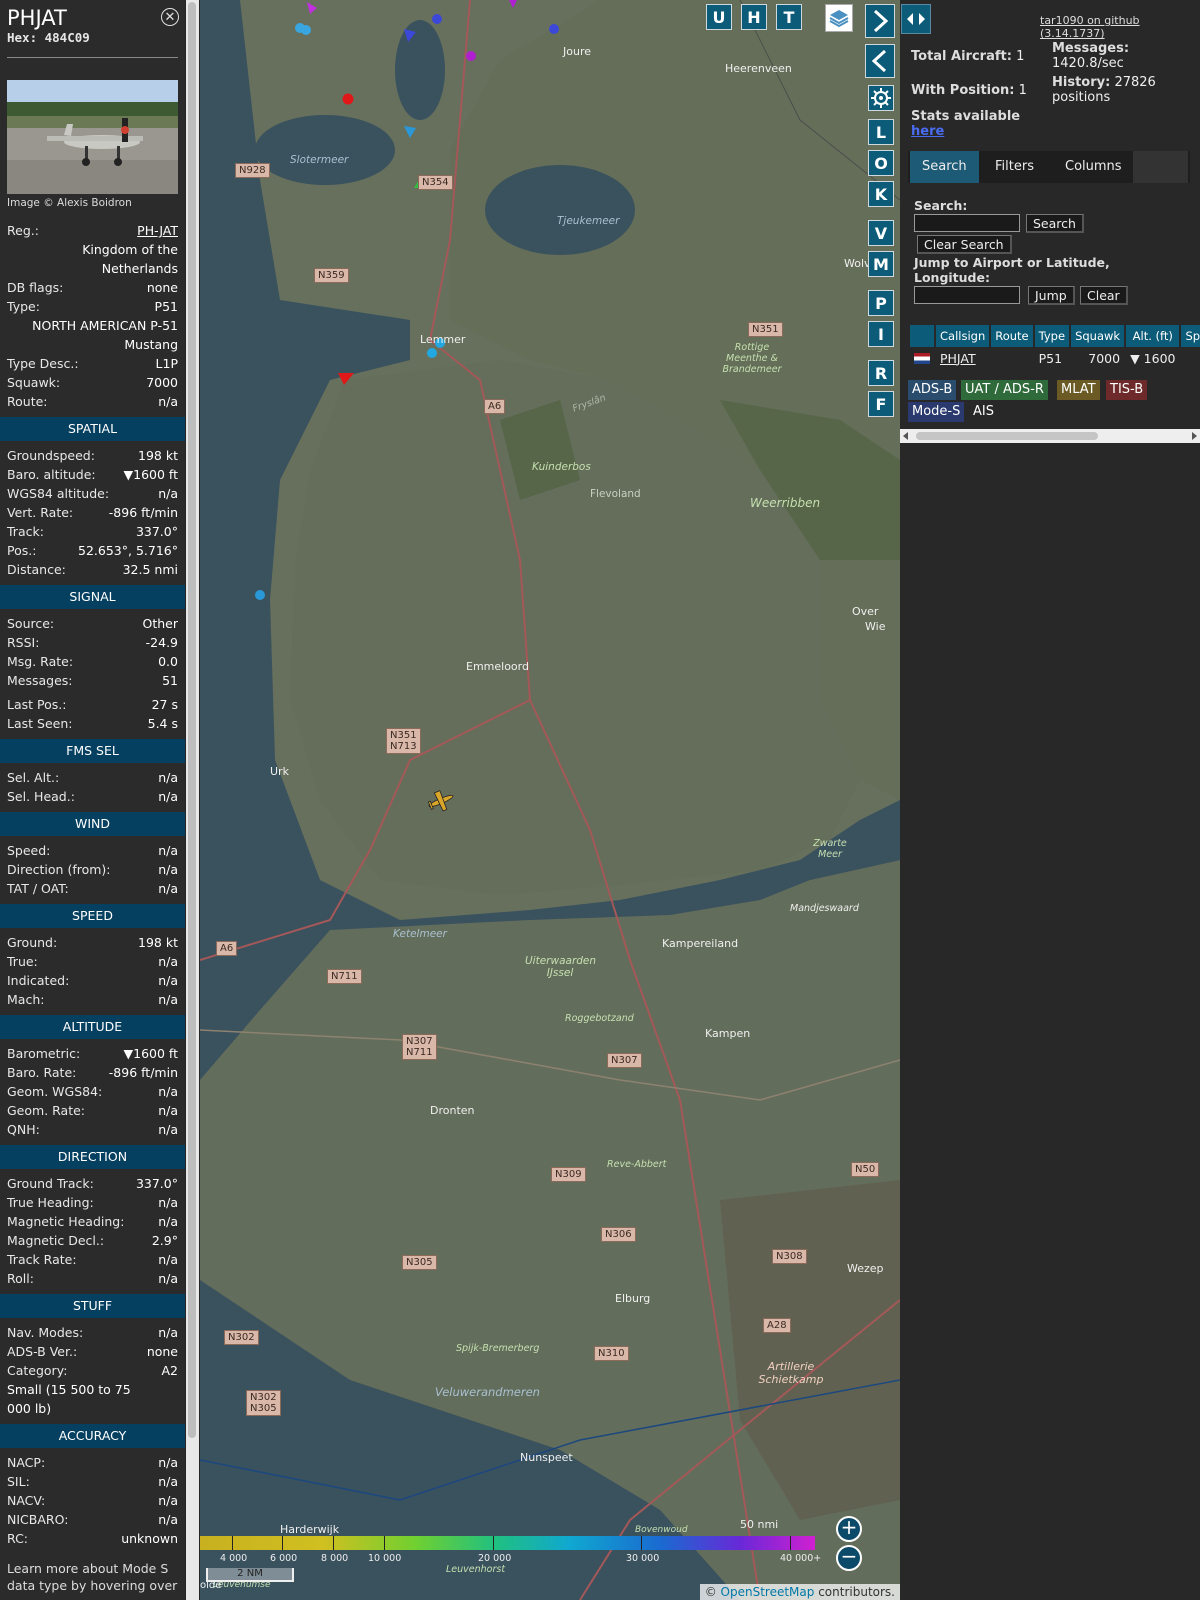 This screenshot has width=1200, height=1600. Describe the element at coordinates (1051, 295) in the screenshot. I see `jump-button: Jump` at that location.